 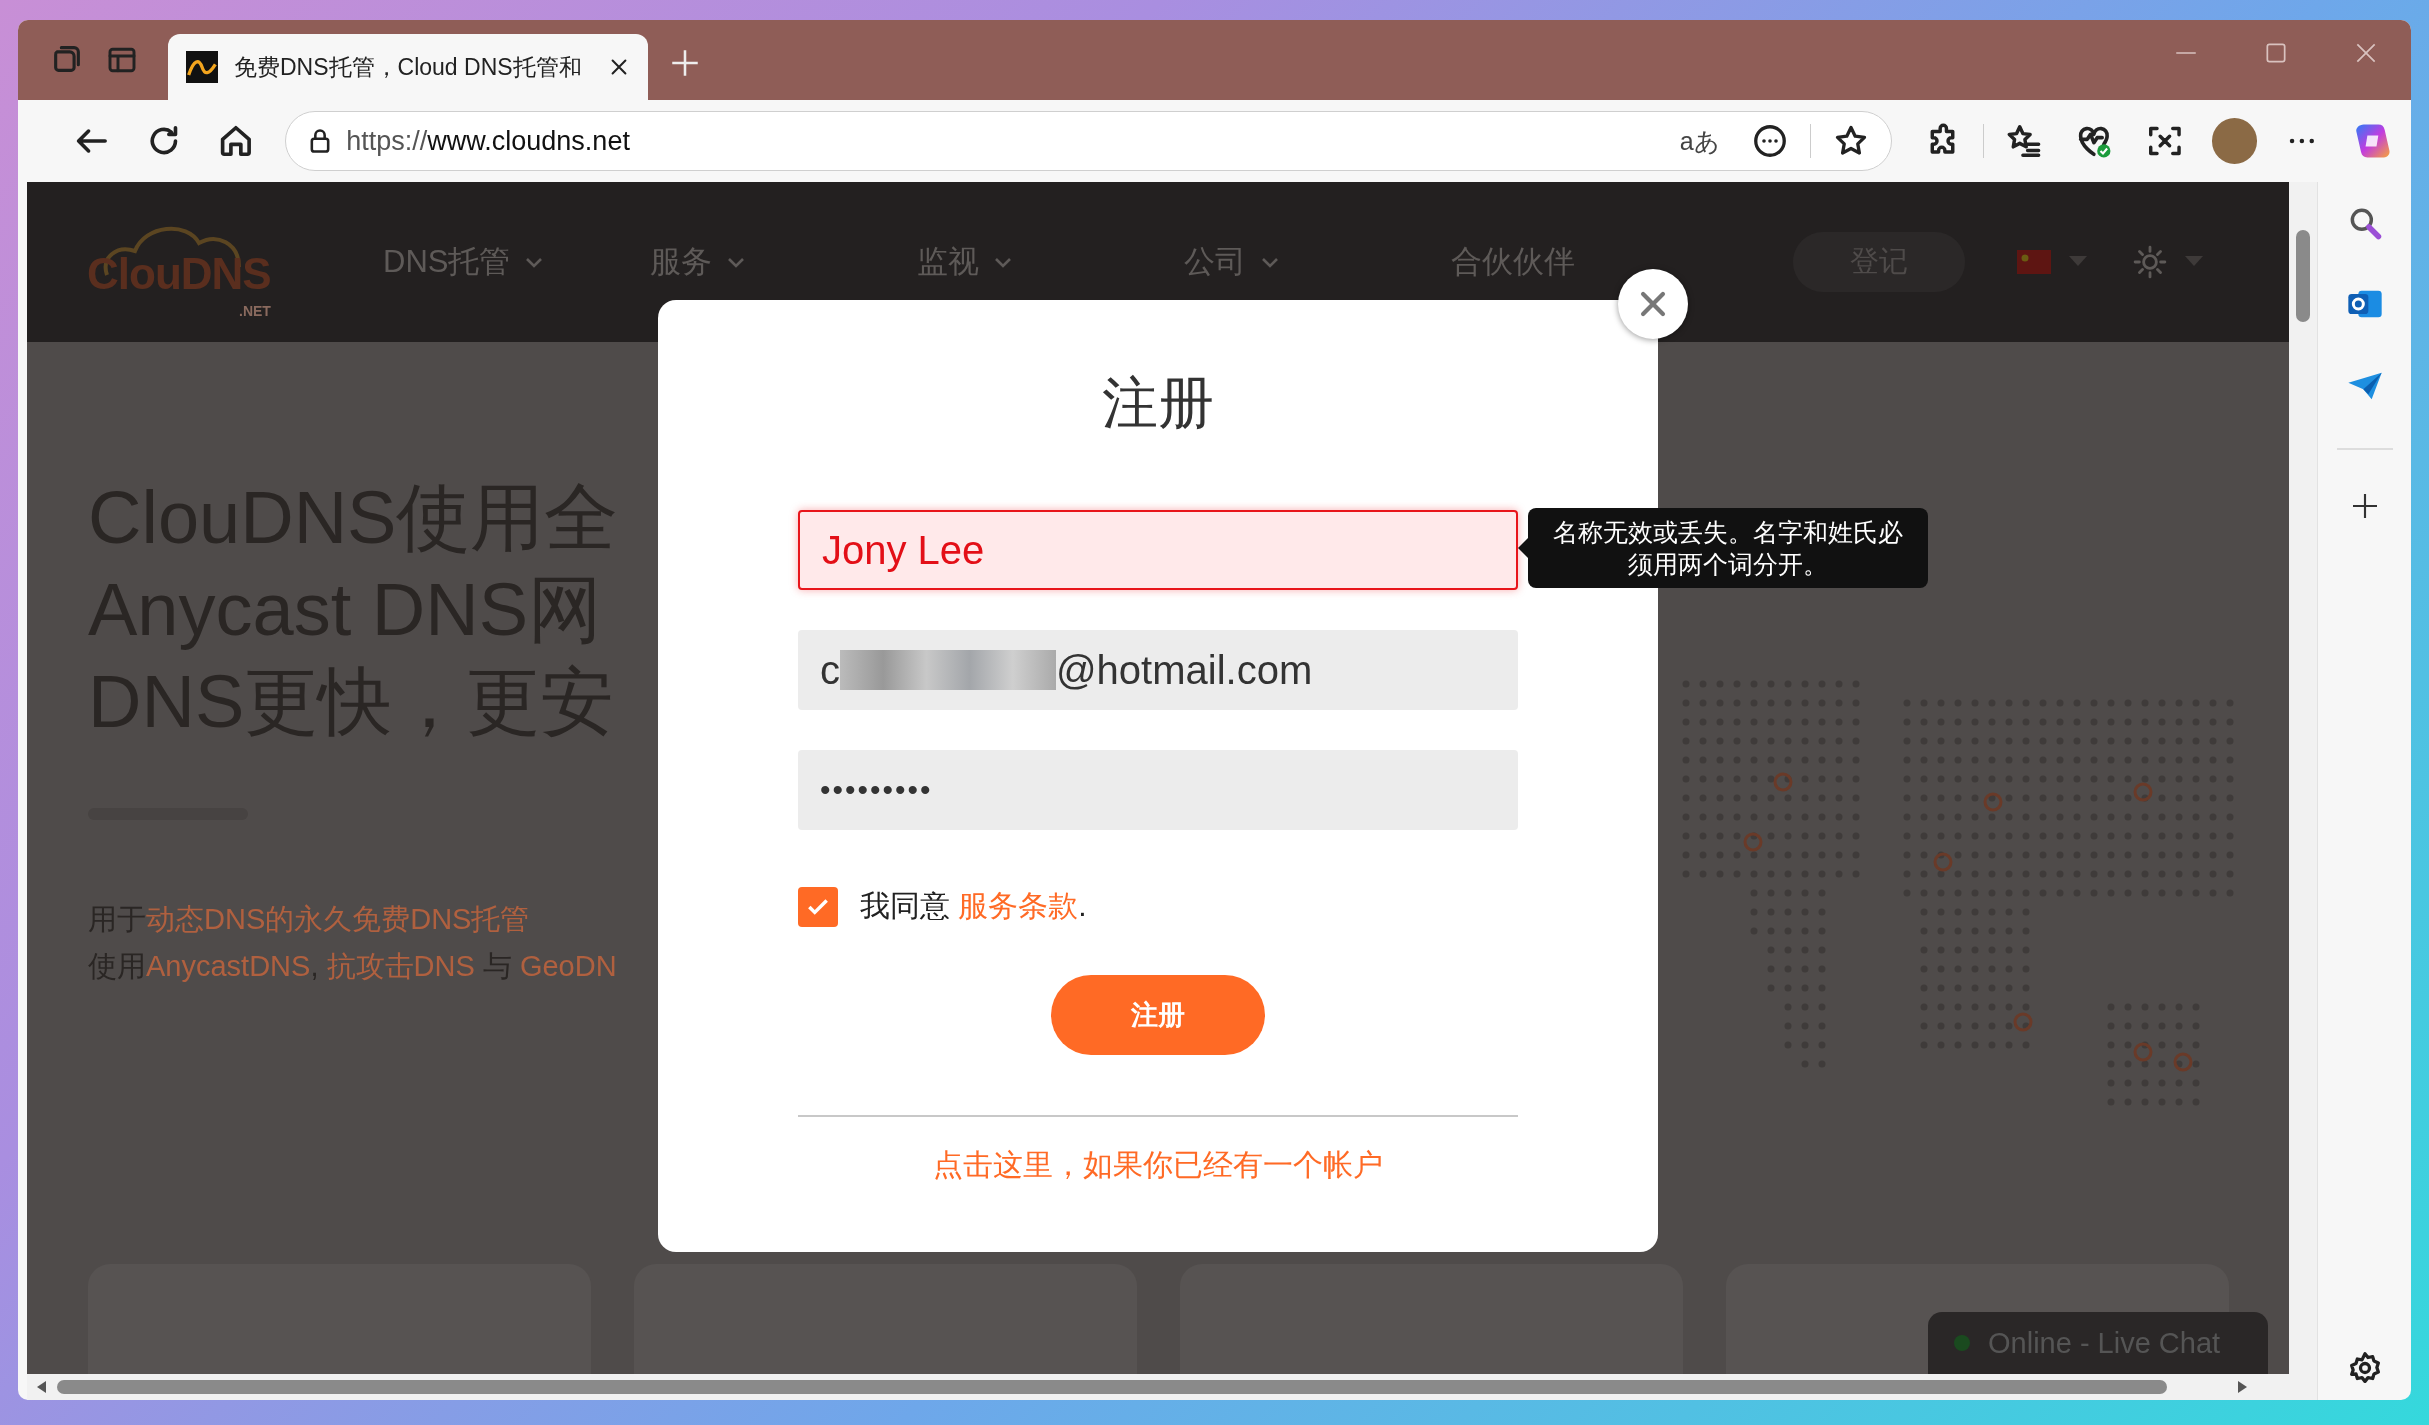 I want to click on error-tooltip: 名称无效或丢失。名字和姓氏必须用两个词分开。, so click(x=1728, y=548).